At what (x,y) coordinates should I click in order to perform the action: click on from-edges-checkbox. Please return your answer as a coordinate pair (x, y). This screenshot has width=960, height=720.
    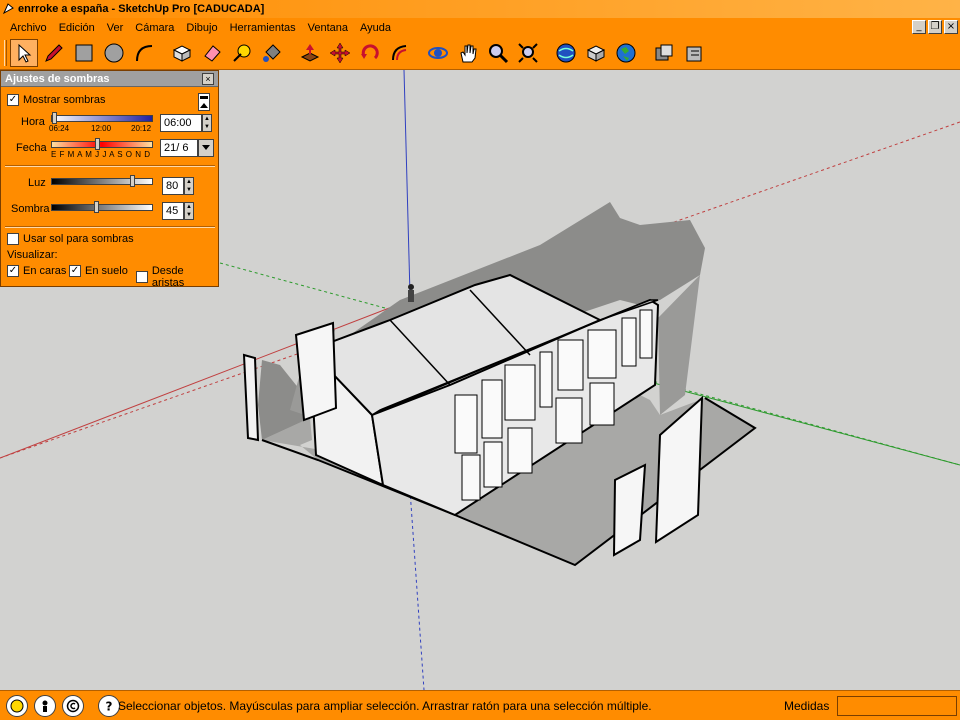
    Looking at the image, I should click on (142, 277).